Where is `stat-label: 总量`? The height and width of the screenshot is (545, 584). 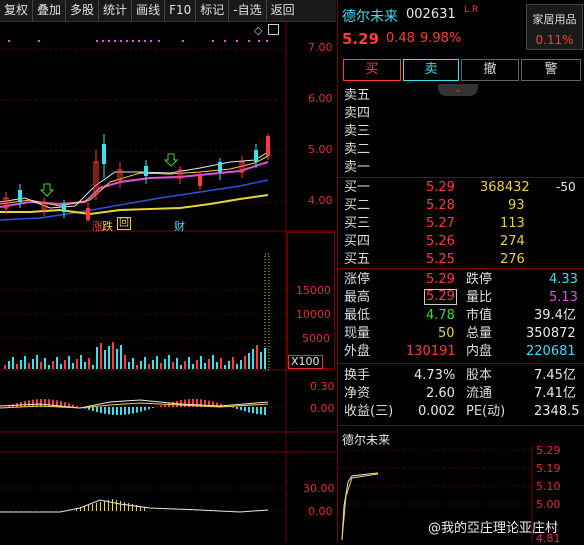
stat-label: 总量 is located at coordinates (479, 333).